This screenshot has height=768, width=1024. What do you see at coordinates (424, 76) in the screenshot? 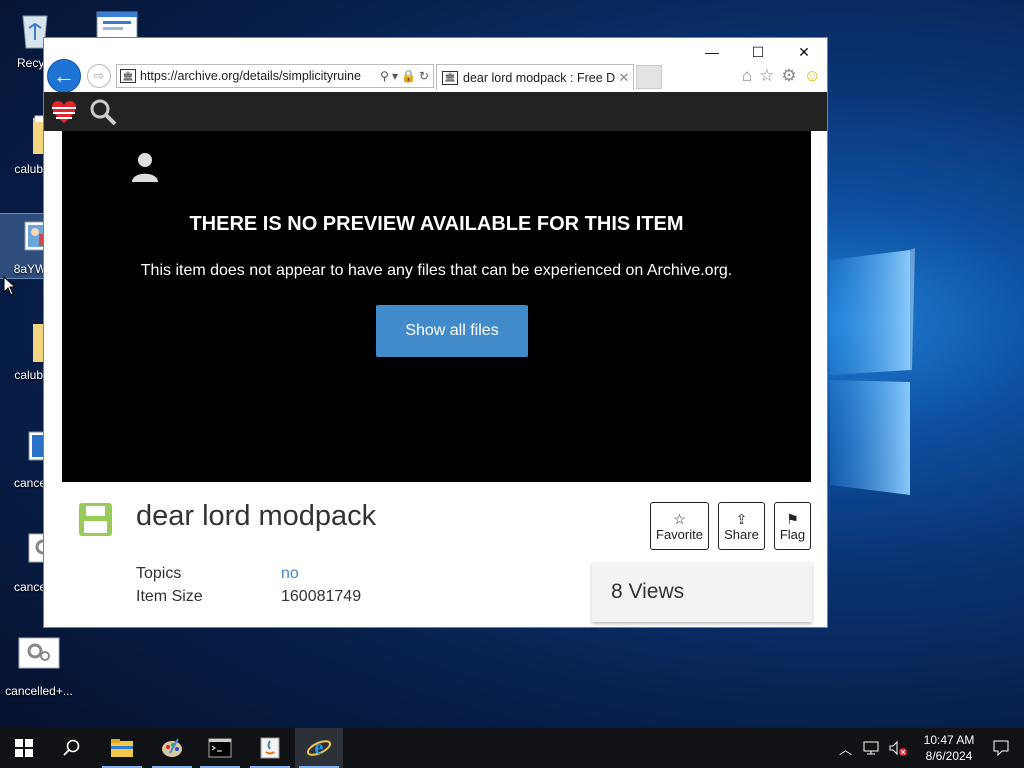
I see `refresh-icon: ↻` at bounding box center [424, 76].